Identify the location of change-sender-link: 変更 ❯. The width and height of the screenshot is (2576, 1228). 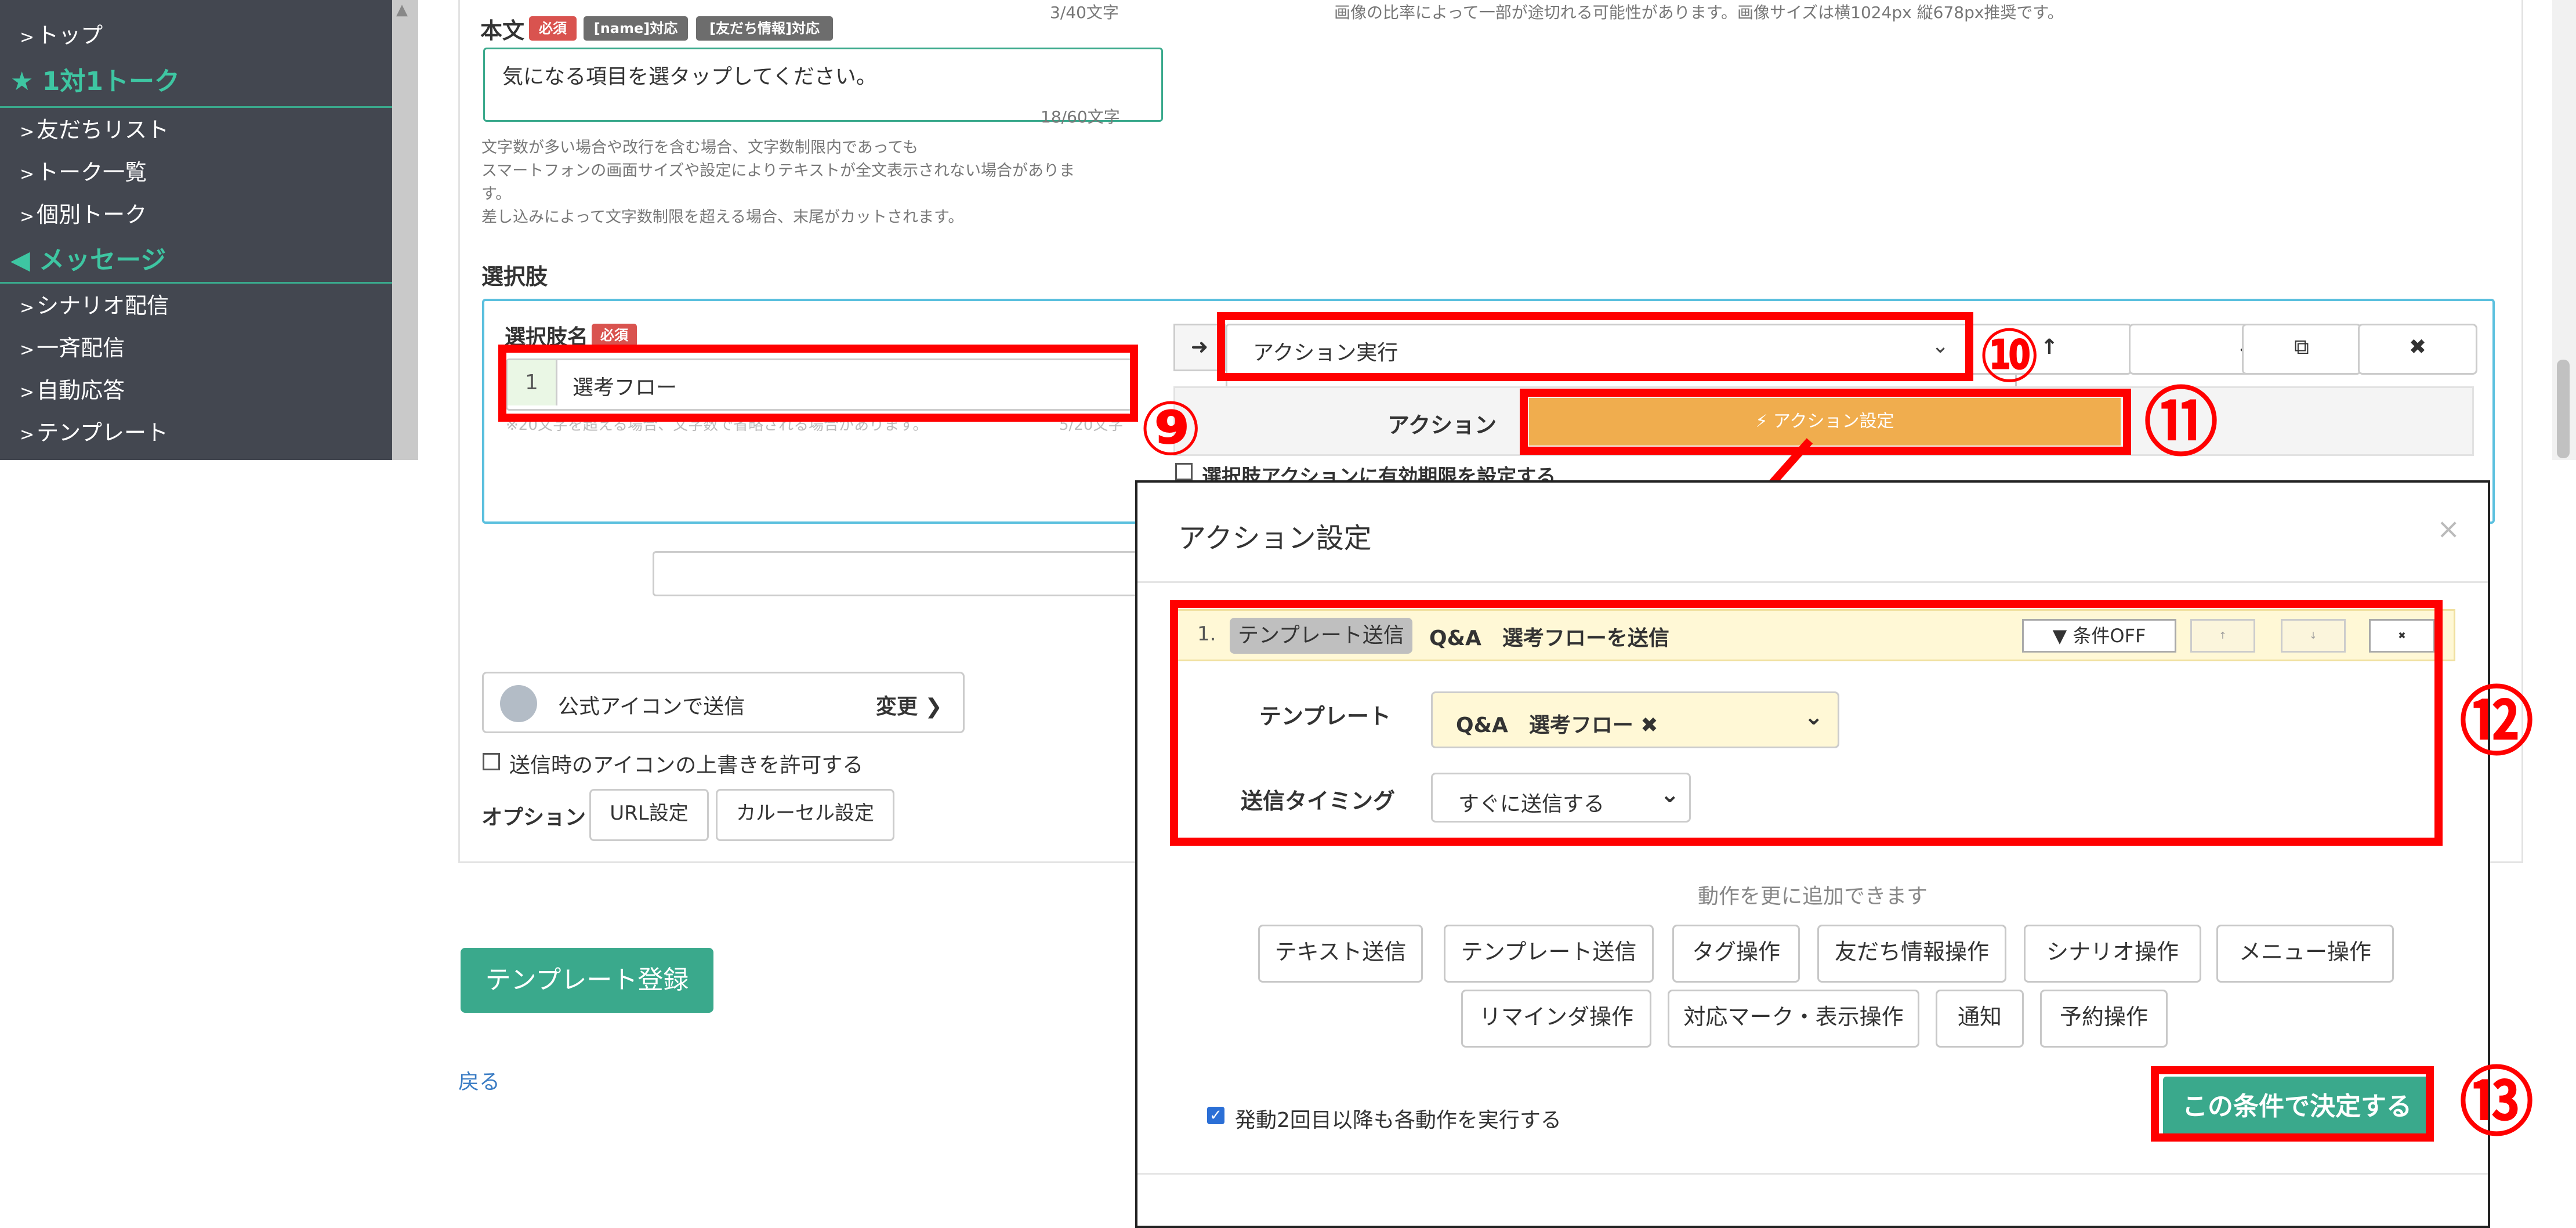
(910, 705).